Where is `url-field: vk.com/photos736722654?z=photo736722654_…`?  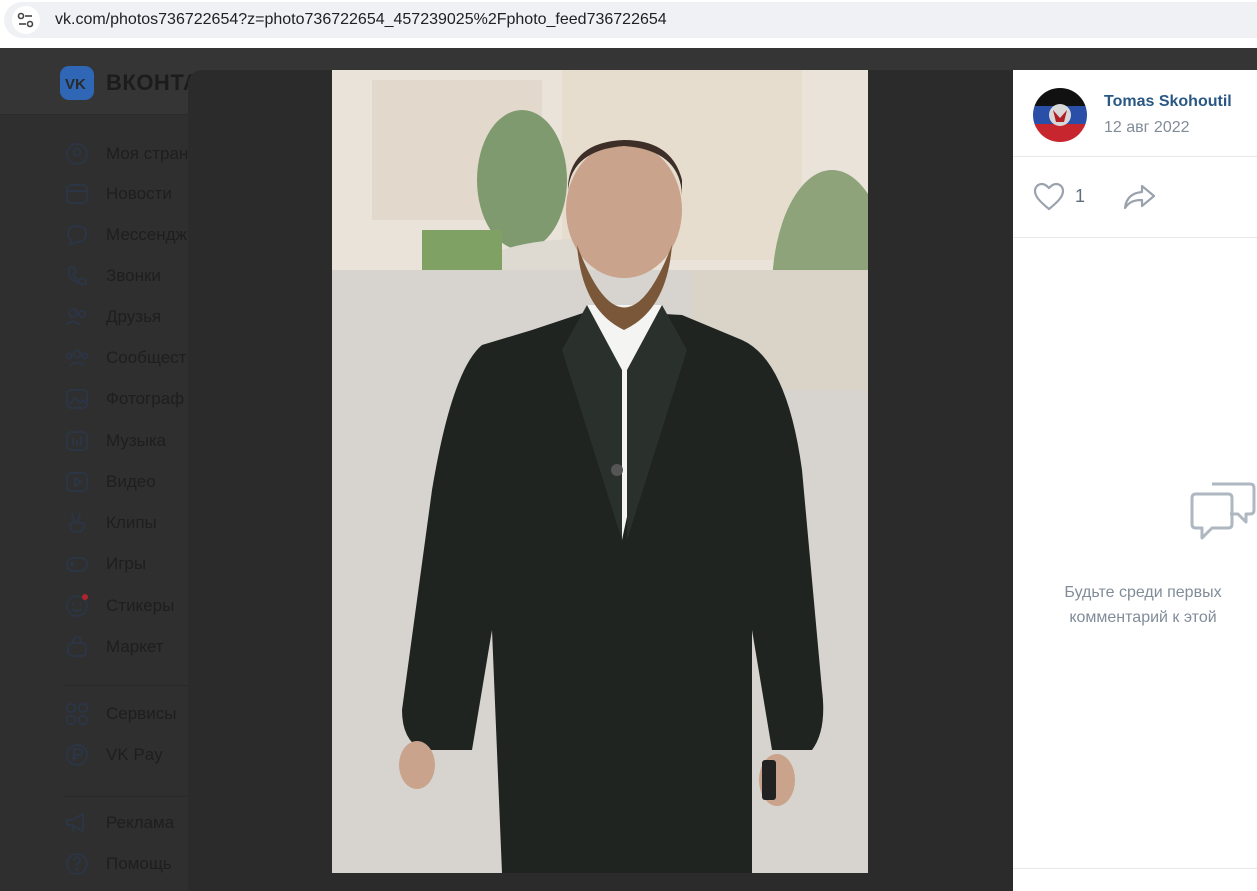 url-field: vk.com/photos736722654?z=photo736722654_… is located at coordinates (630, 20).